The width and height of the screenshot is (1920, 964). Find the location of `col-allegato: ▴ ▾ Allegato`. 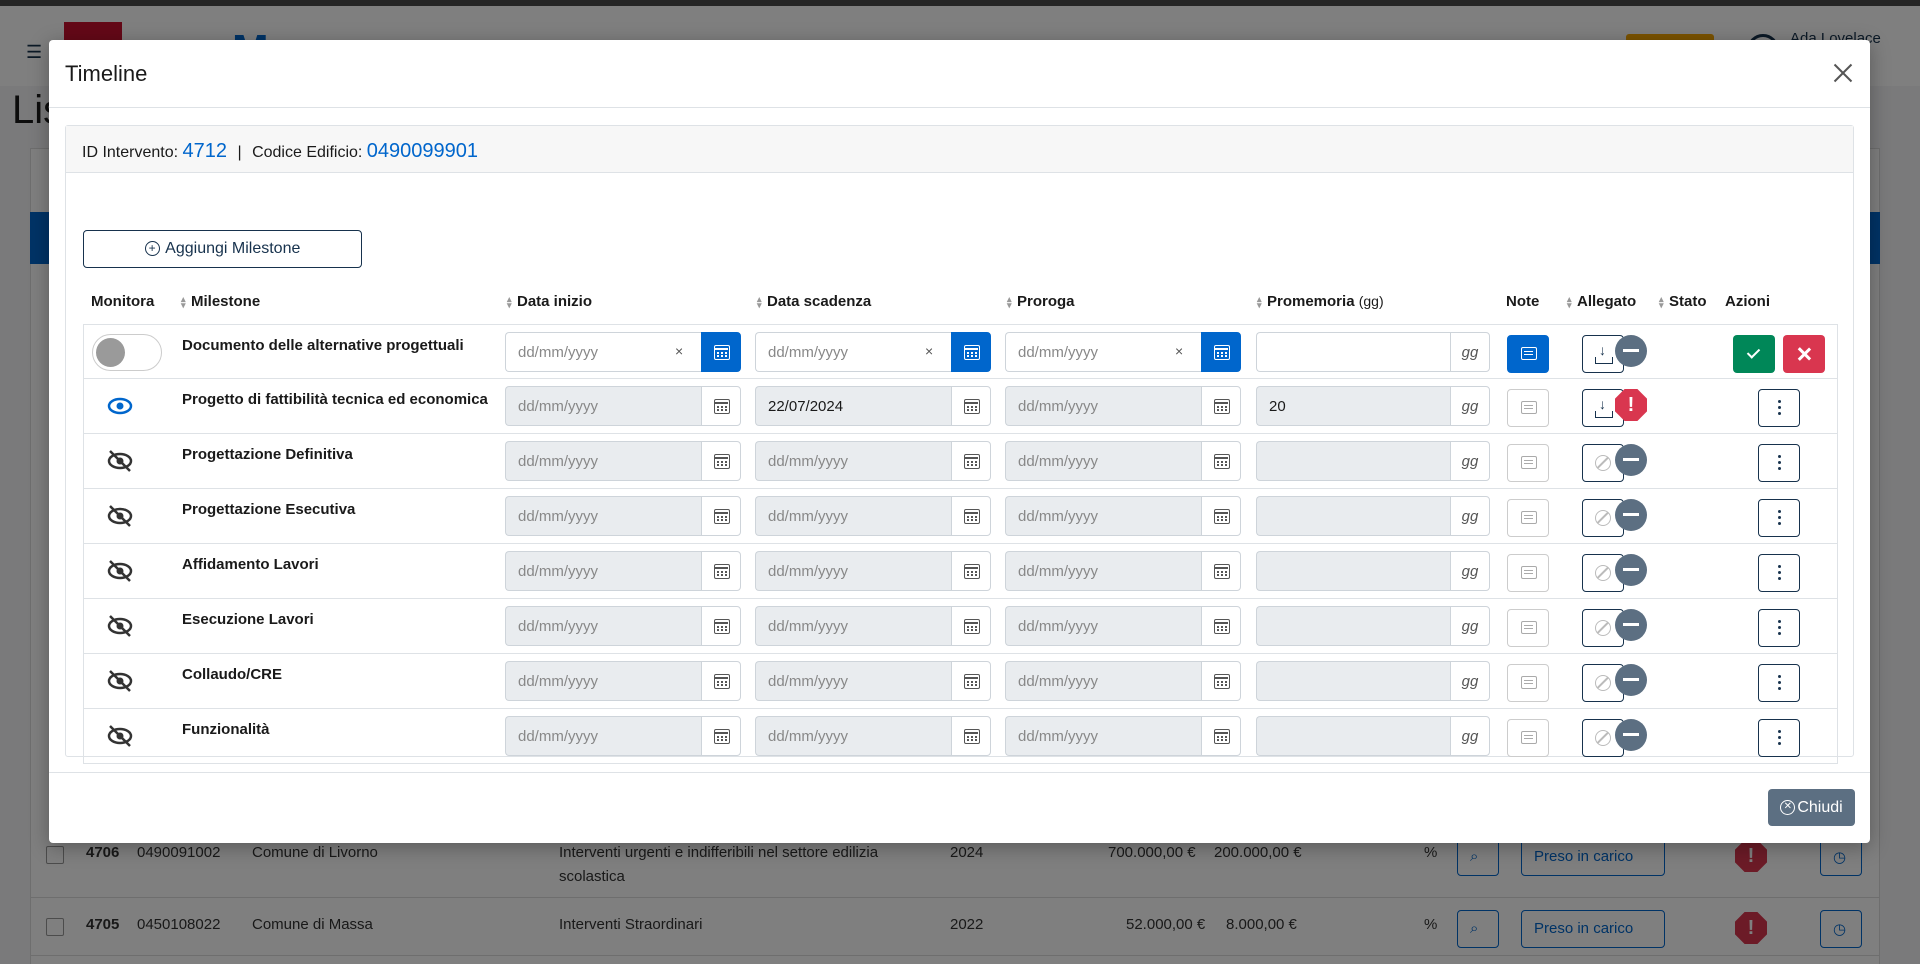

col-allegato: ▴ ▾ Allegato is located at coordinates (1601, 301).